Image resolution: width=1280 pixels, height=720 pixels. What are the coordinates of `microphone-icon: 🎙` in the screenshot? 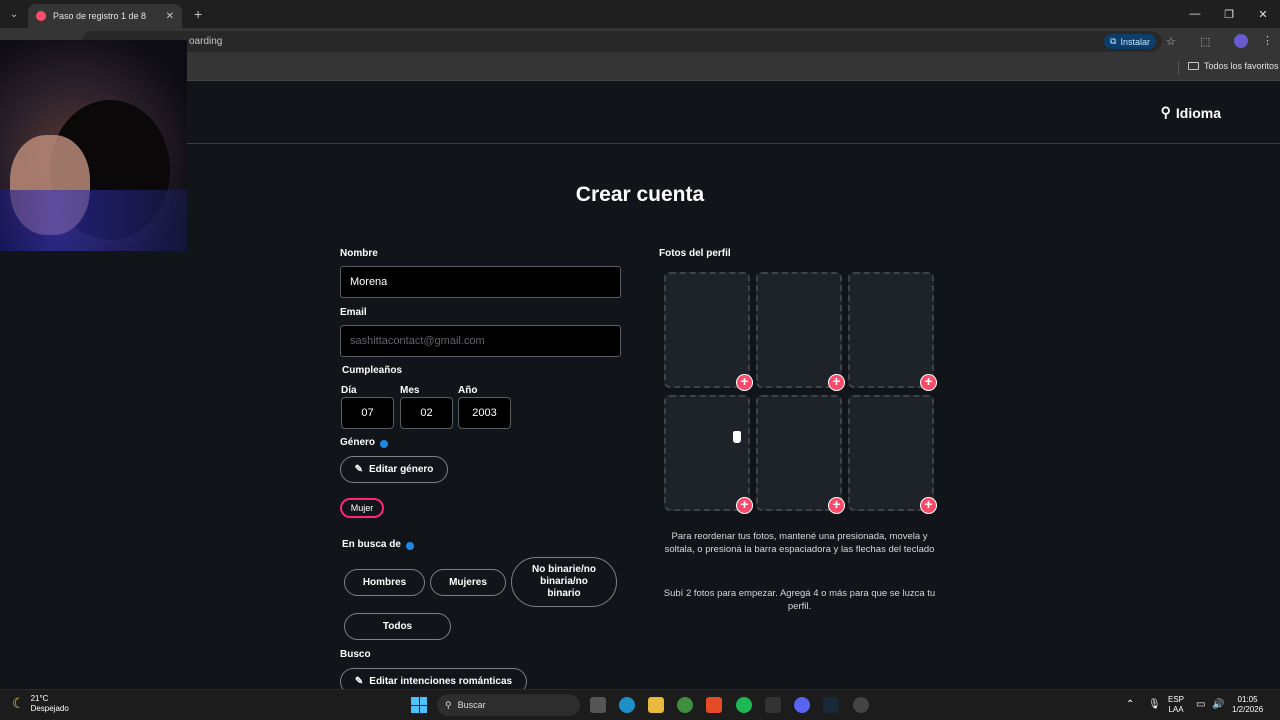 It's located at (1154, 705).